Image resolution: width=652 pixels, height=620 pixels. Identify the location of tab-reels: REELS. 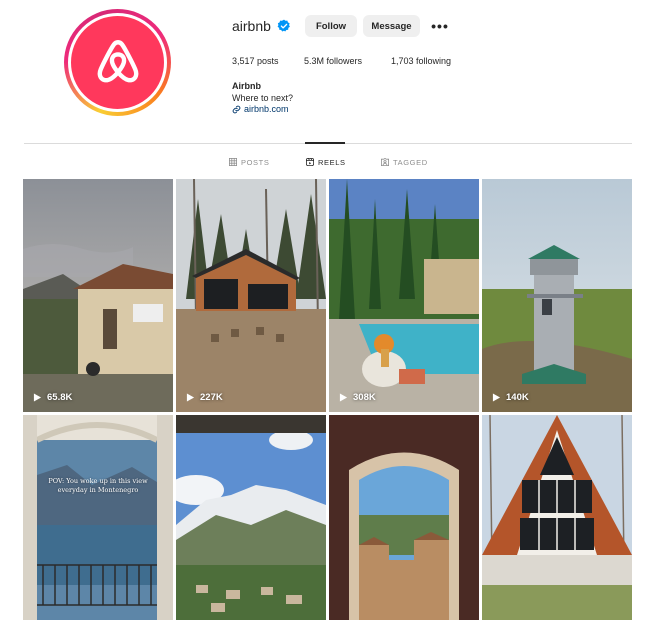
(326, 162).